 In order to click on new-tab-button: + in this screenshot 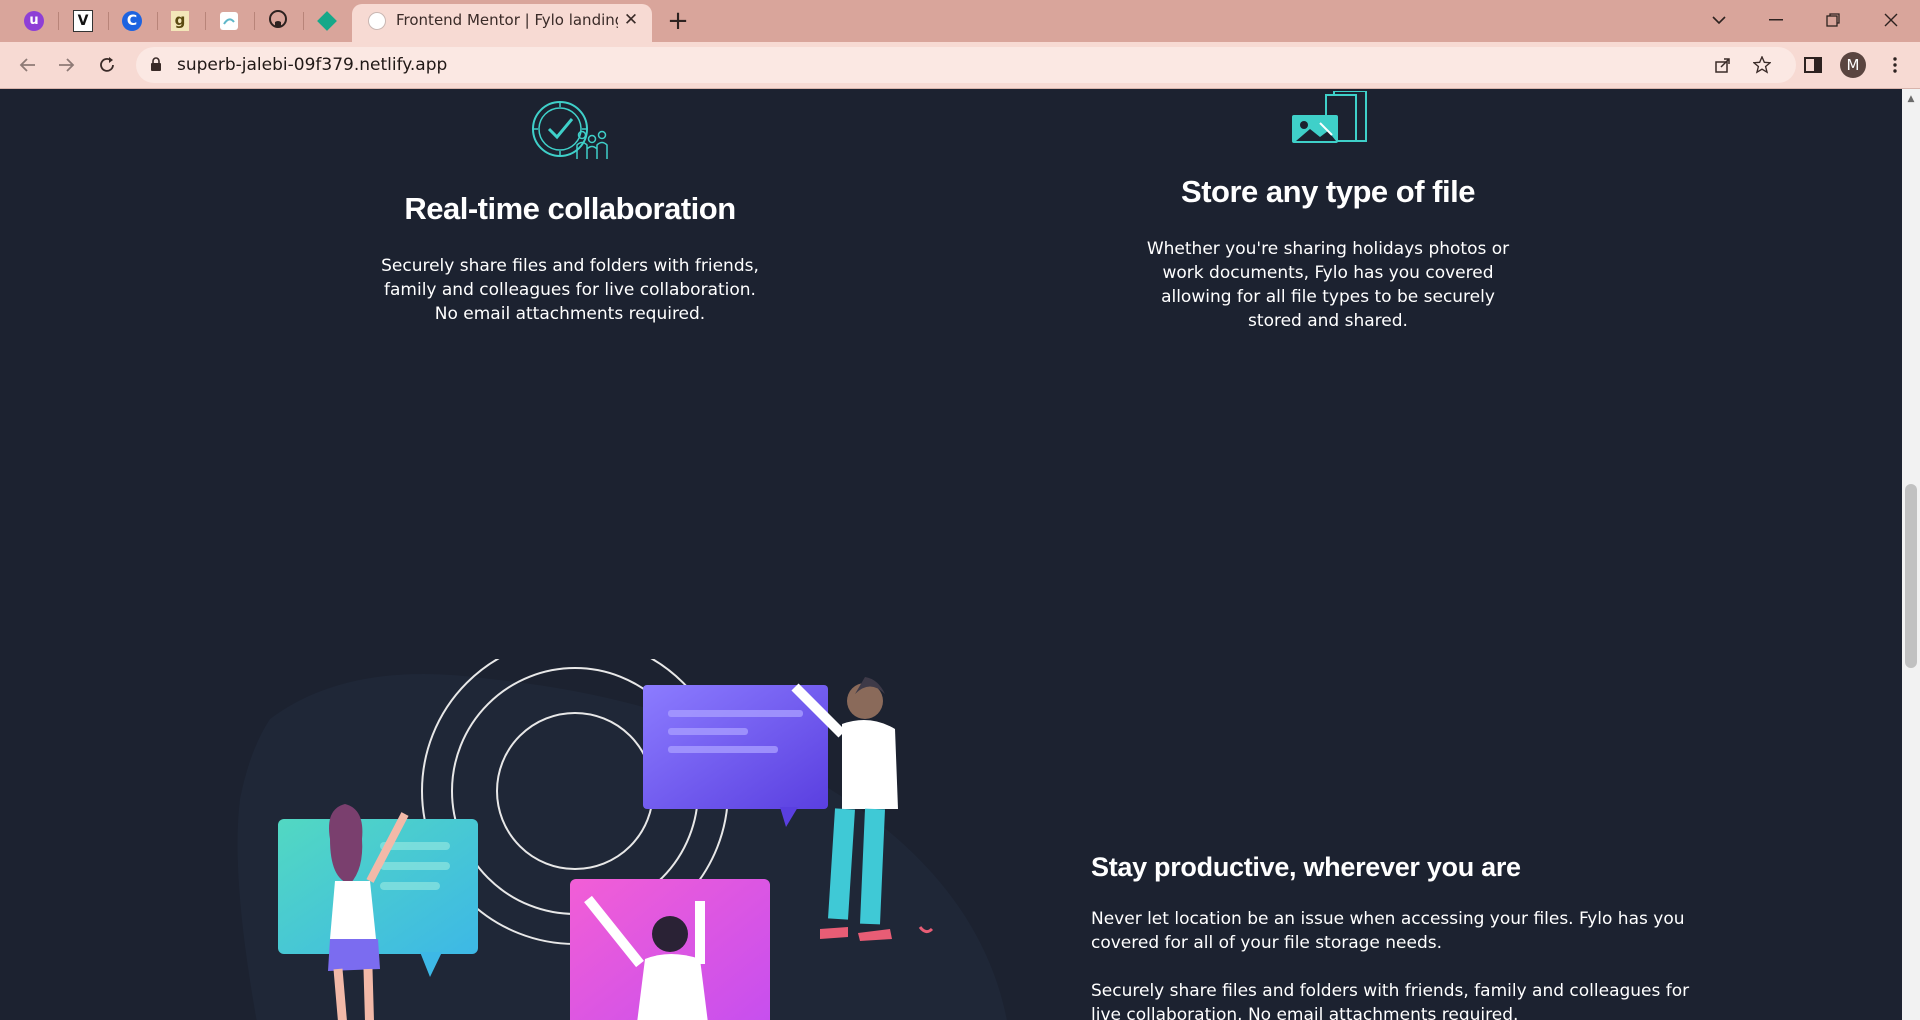, I will do `click(678, 21)`.